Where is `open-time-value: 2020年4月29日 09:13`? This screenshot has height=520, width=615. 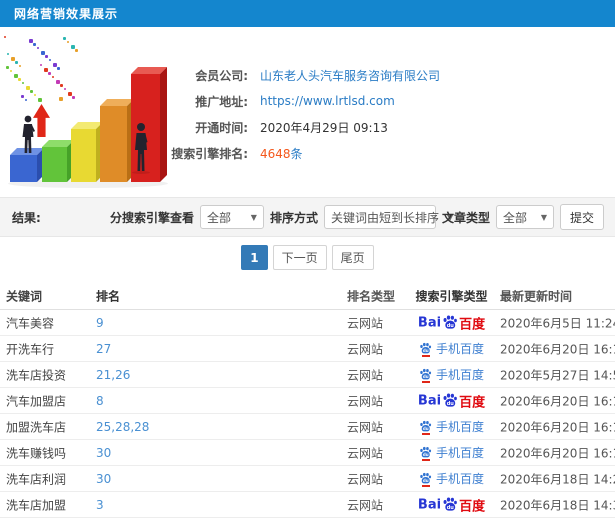
open-time-value: 2020年4月29日 09:13 is located at coordinates (324, 127).